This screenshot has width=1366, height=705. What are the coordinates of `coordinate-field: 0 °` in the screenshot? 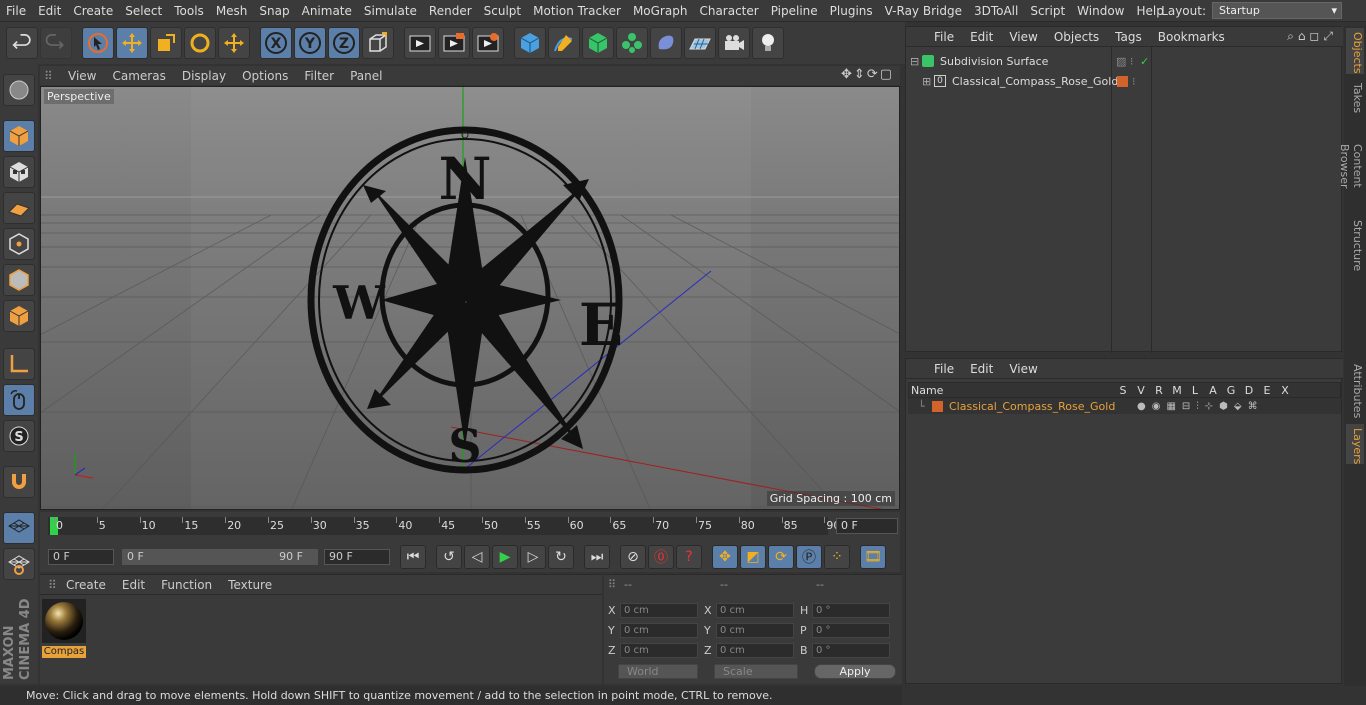 It's located at (851, 650).